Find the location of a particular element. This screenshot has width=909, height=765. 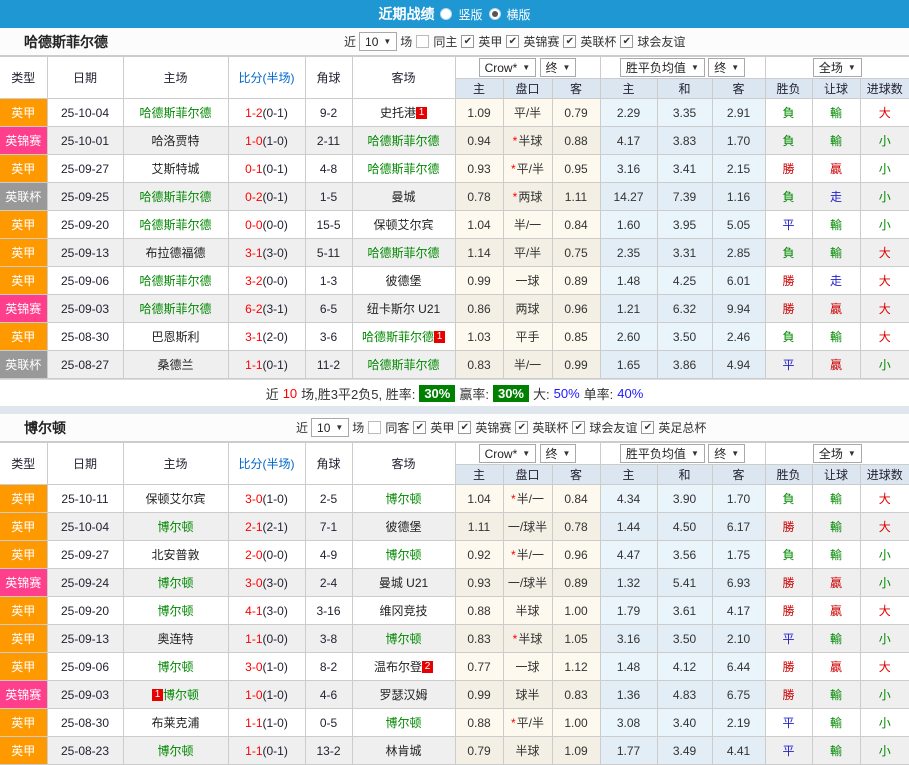

same-venue-label: 同主 is located at coordinates (445, 41).